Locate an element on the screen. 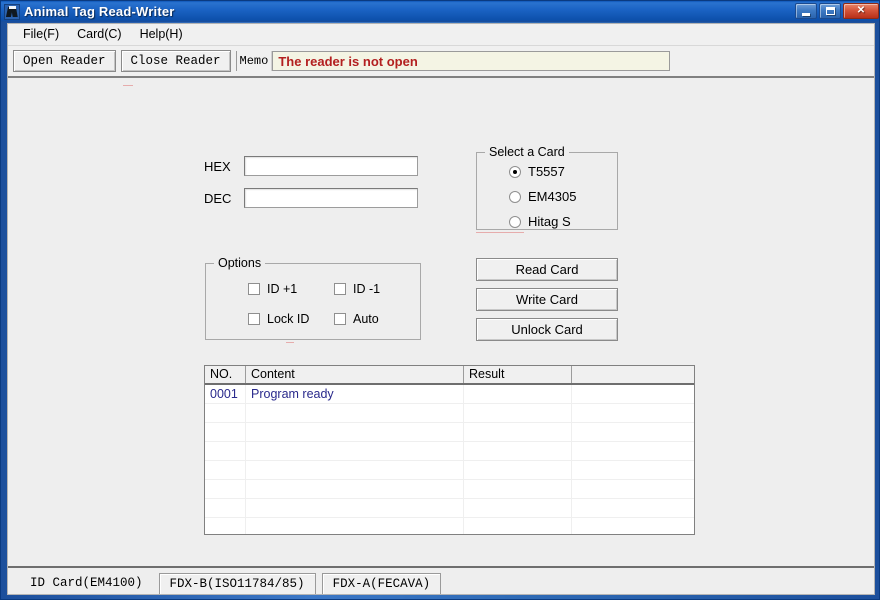 This screenshot has width=880, height=600. minimize-icon is located at coordinates (806, 14).